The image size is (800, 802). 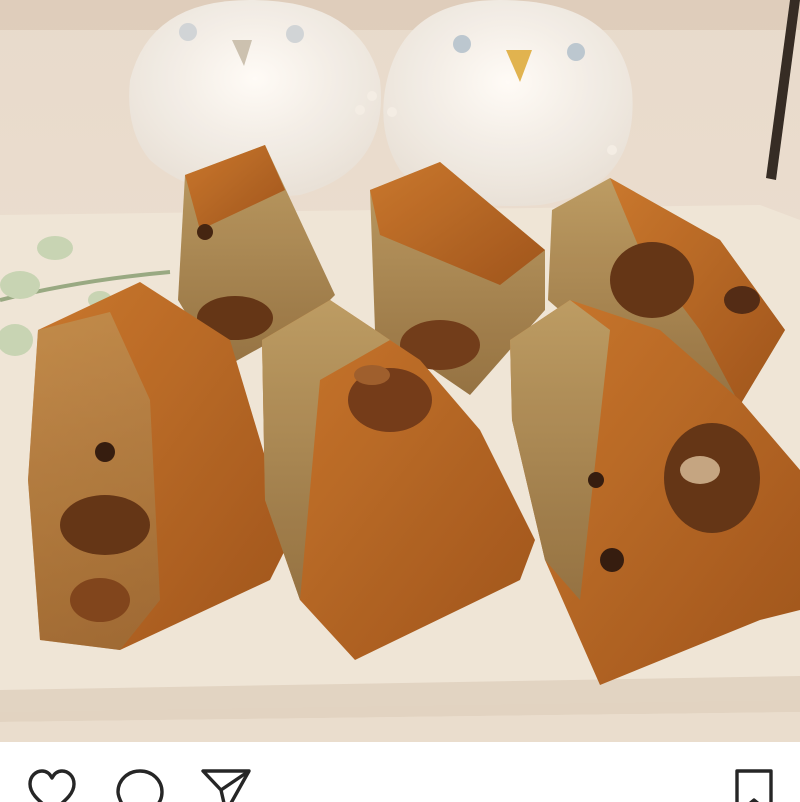 I want to click on comment-button, so click(x=141, y=785).